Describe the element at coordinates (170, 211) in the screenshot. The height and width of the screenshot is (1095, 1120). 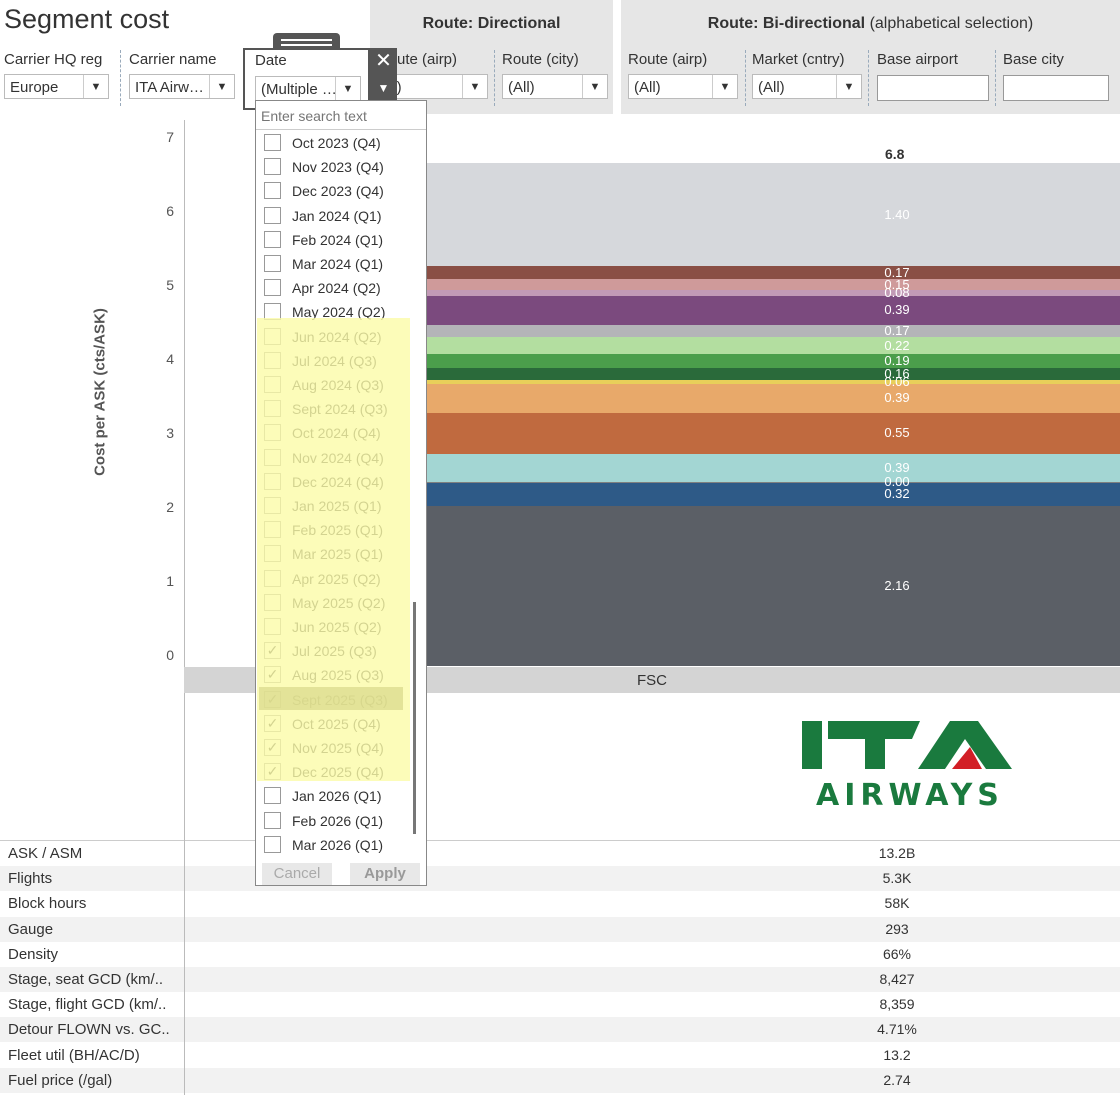
I see `y-tick-label: 6` at that location.